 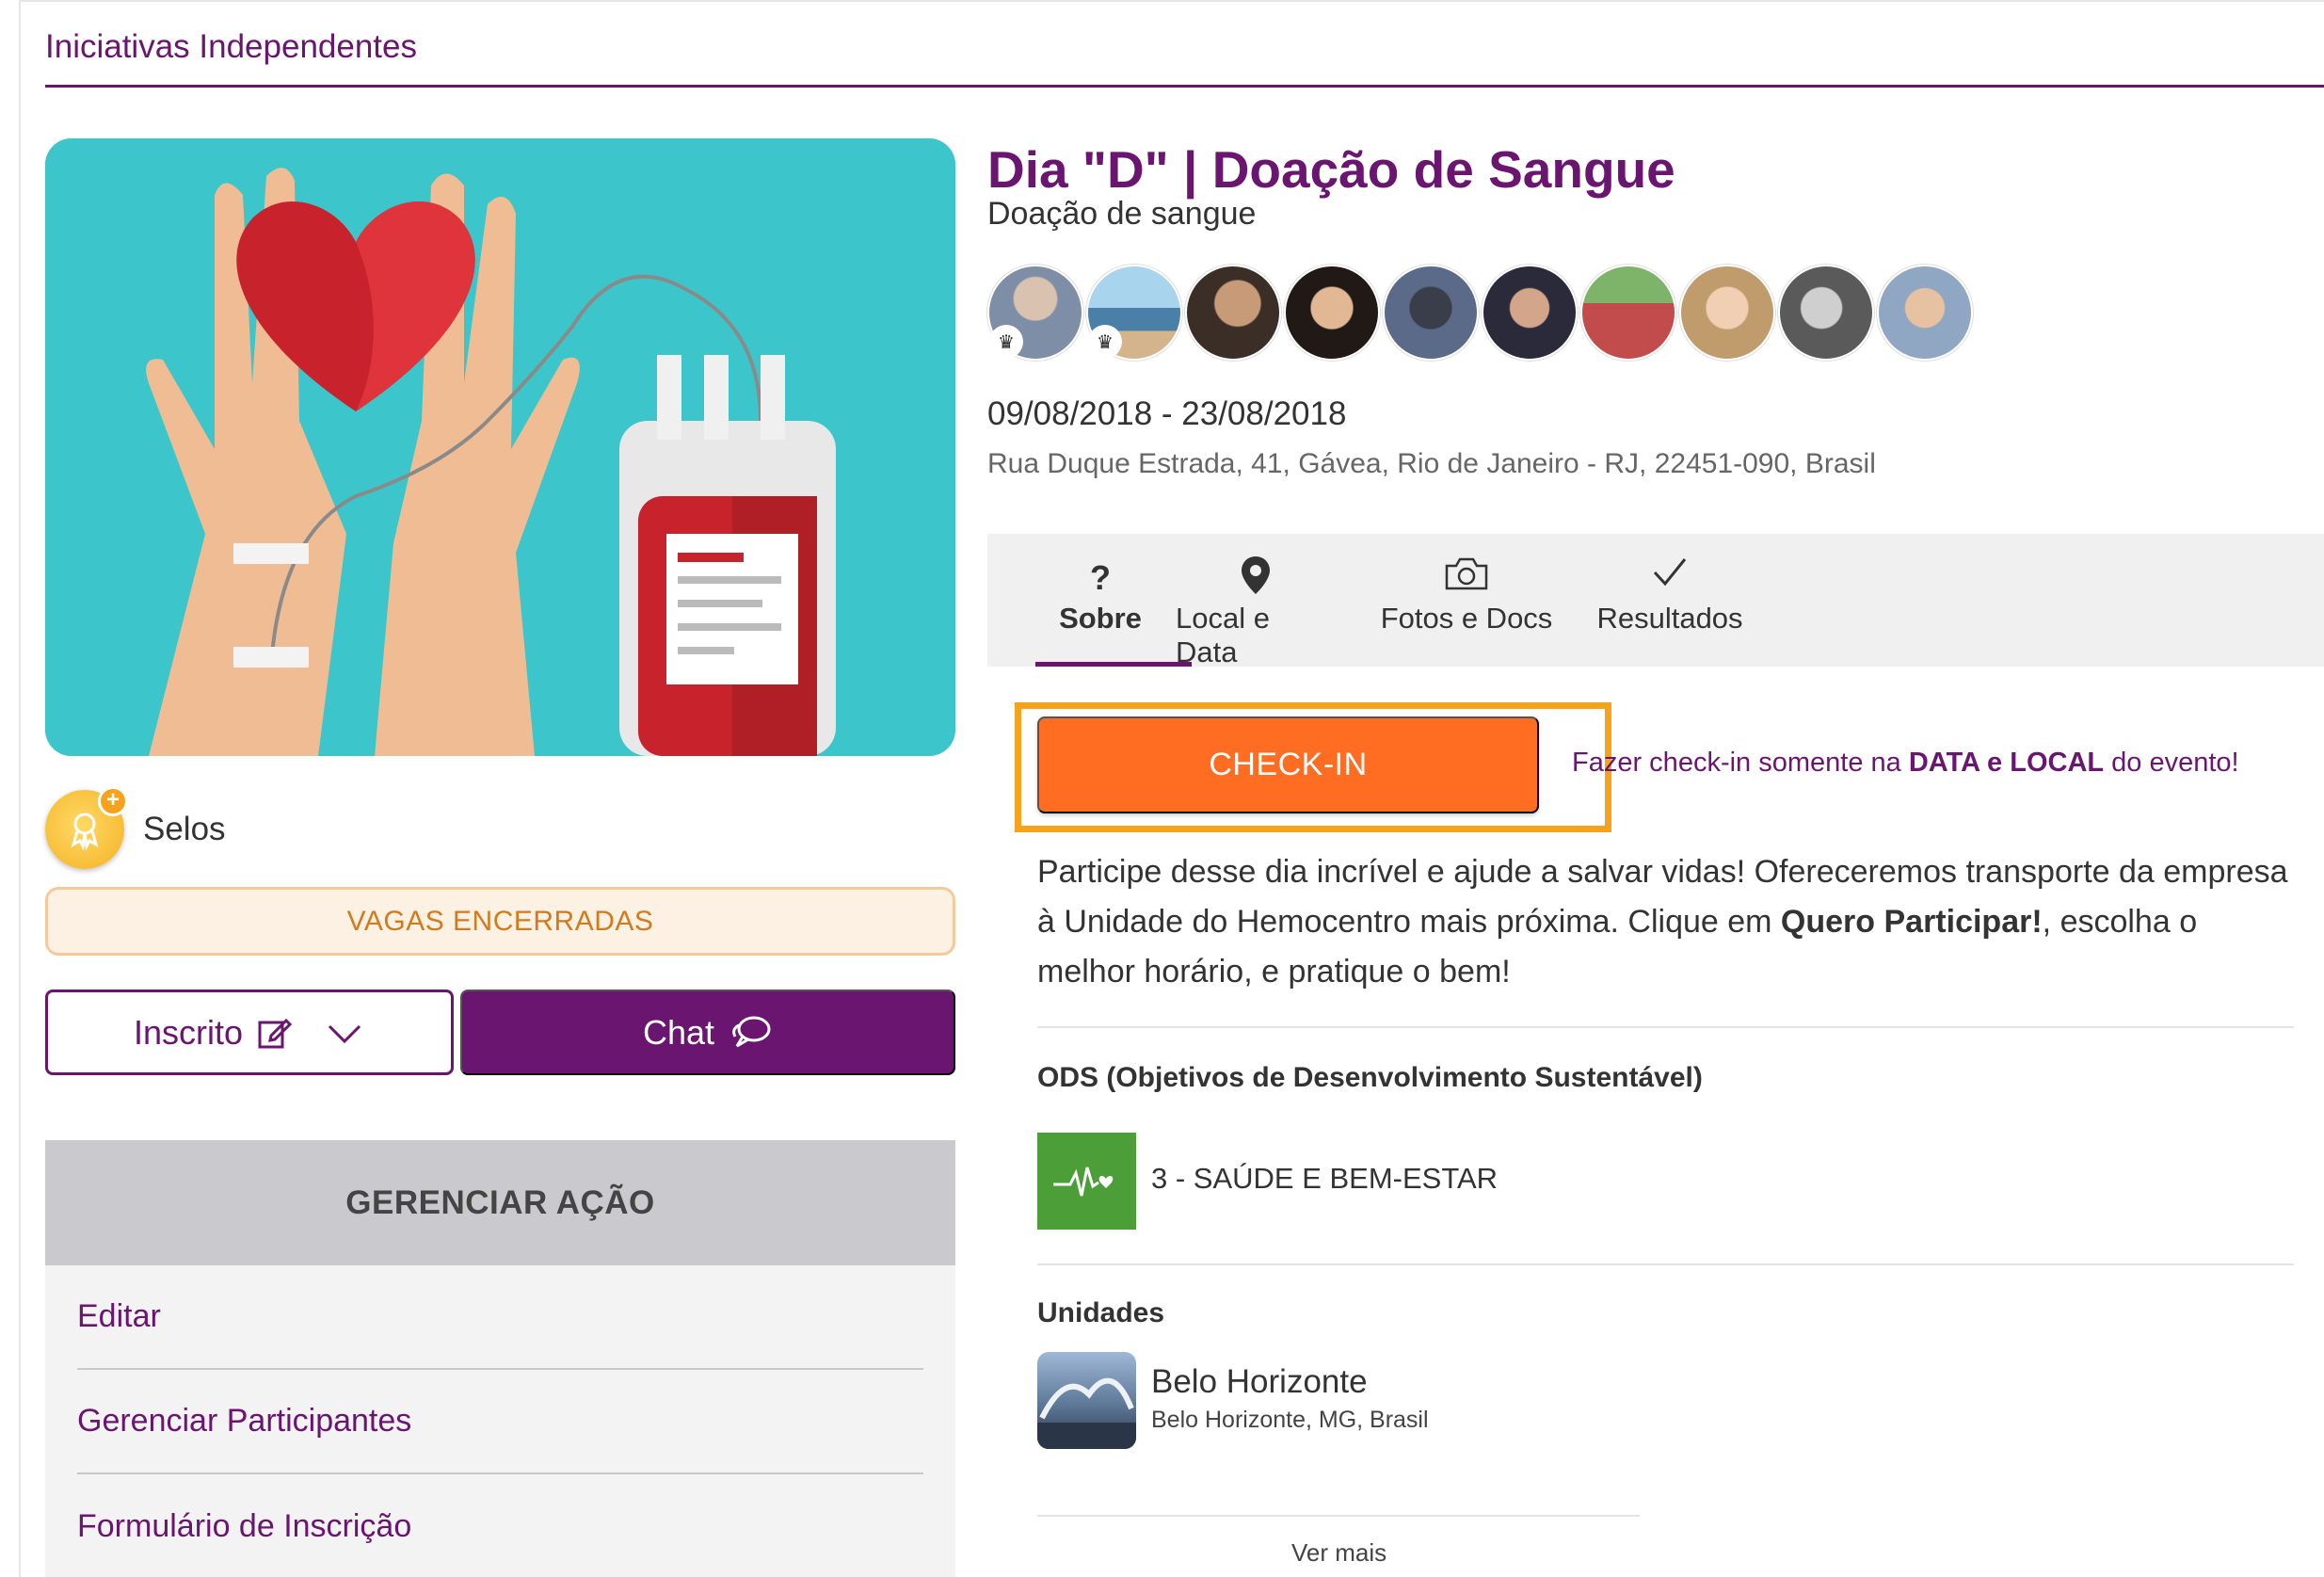 I want to click on event-dates: 09/08/2018 - 23/08/2018, so click(x=1167, y=413).